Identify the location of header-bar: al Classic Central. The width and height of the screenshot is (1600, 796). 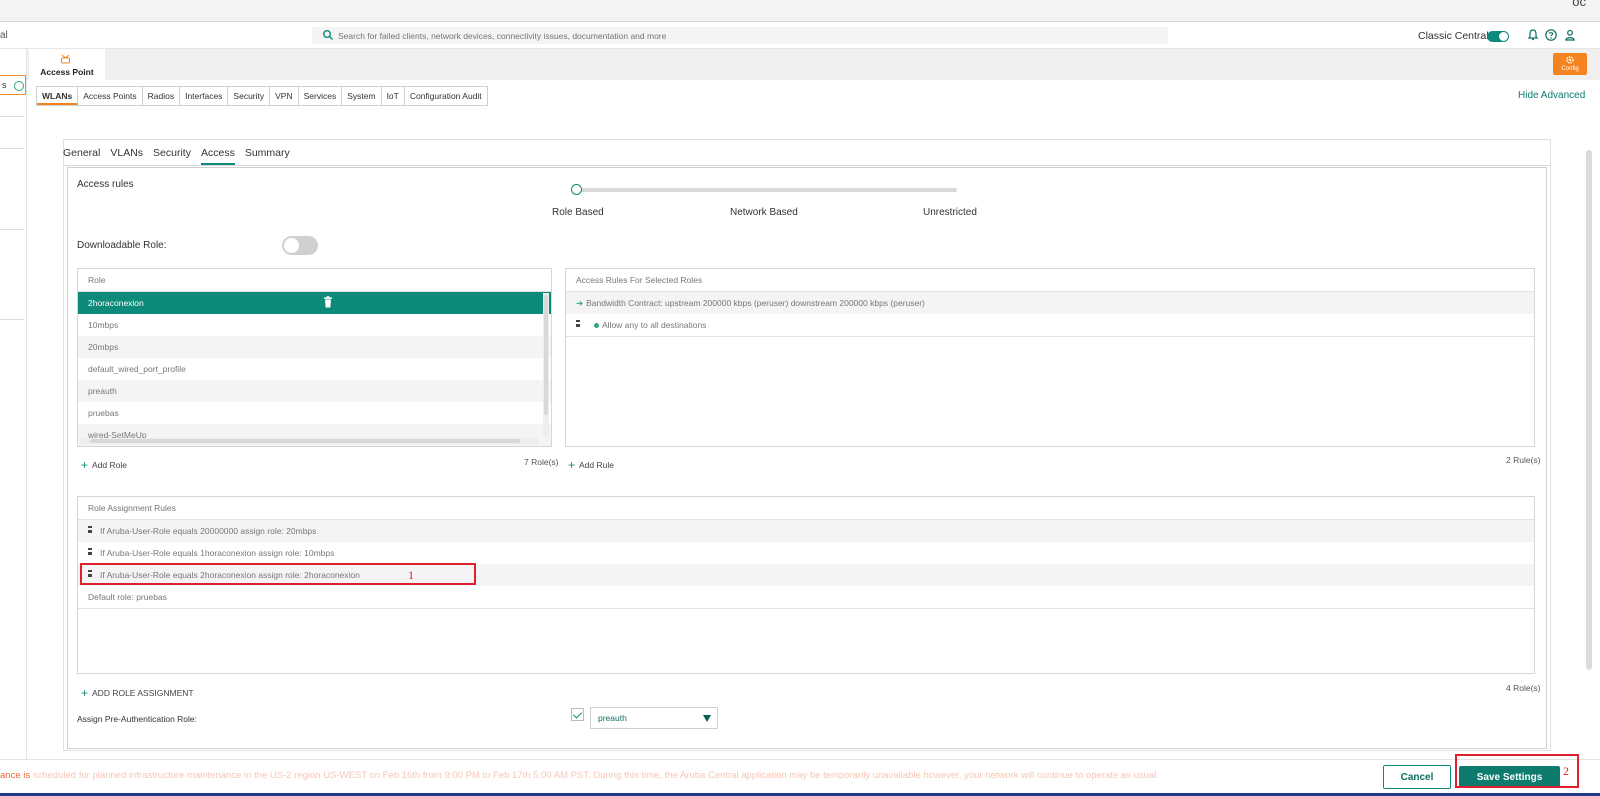
(800, 35).